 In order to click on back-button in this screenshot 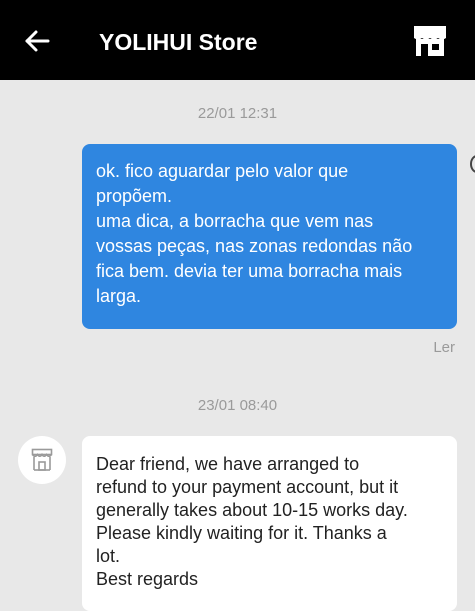, I will do `click(37, 41)`.